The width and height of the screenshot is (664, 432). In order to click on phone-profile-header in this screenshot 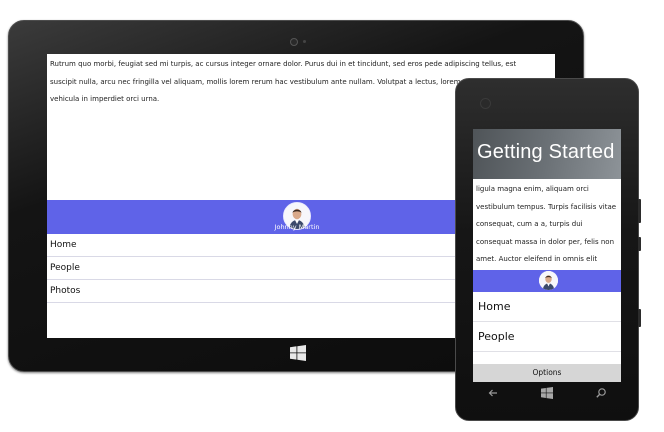, I will do `click(547, 281)`.